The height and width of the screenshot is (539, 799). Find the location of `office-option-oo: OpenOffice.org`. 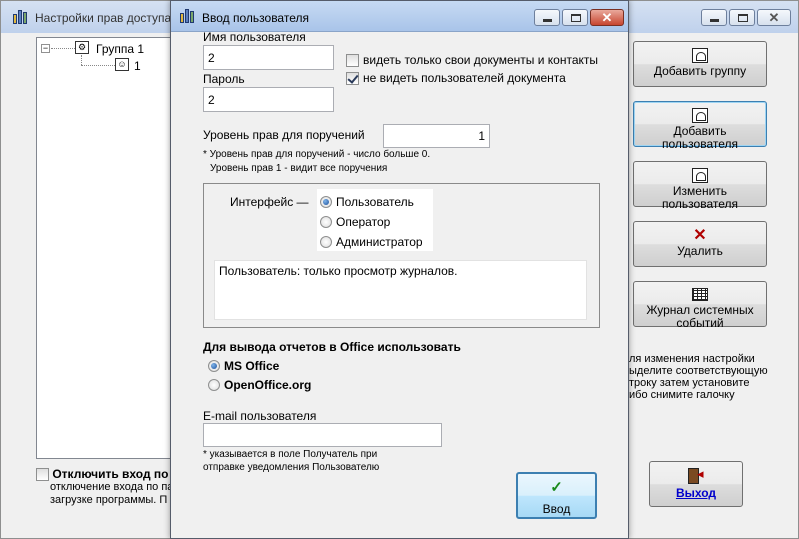

office-option-oo: OpenOffice.org is located at coordinates (259, 385).